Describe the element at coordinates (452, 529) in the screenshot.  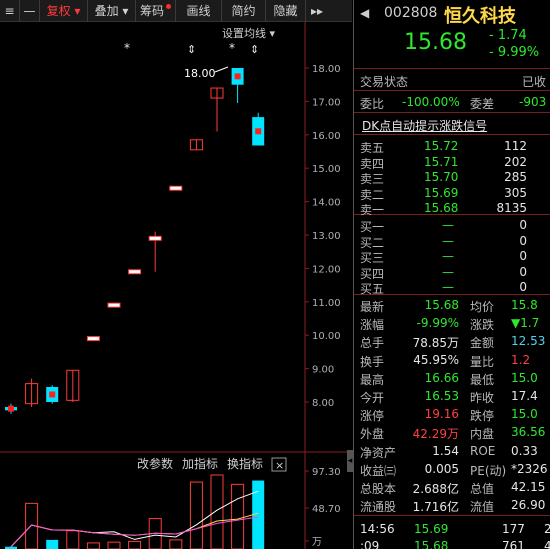
I see `tick-row: 14:56 15.69 177 2` at that location.